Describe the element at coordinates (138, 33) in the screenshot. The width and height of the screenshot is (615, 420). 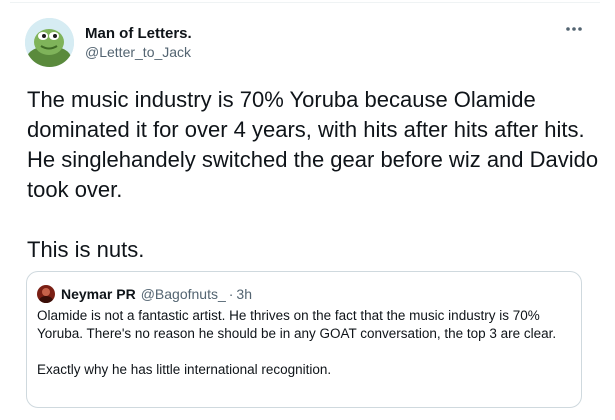
I see `author-name: Man of Letters.` at that location.